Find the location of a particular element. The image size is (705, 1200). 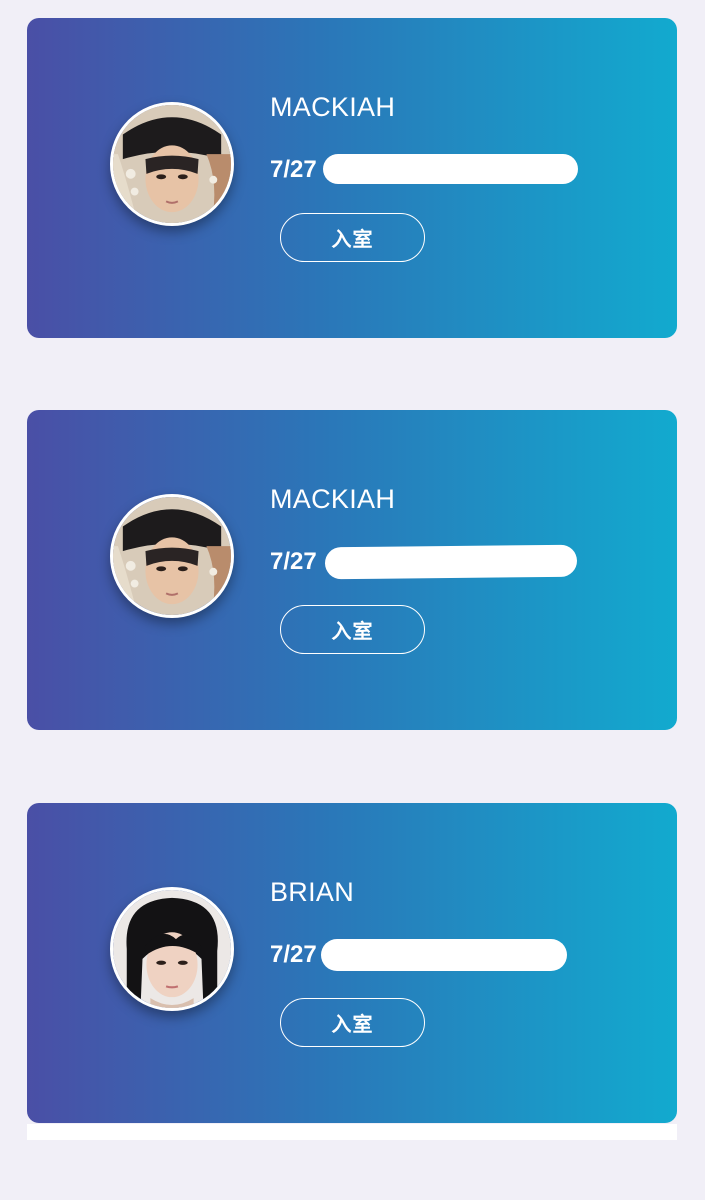

member-name: BRIAN is located at coordinates (312, 892).